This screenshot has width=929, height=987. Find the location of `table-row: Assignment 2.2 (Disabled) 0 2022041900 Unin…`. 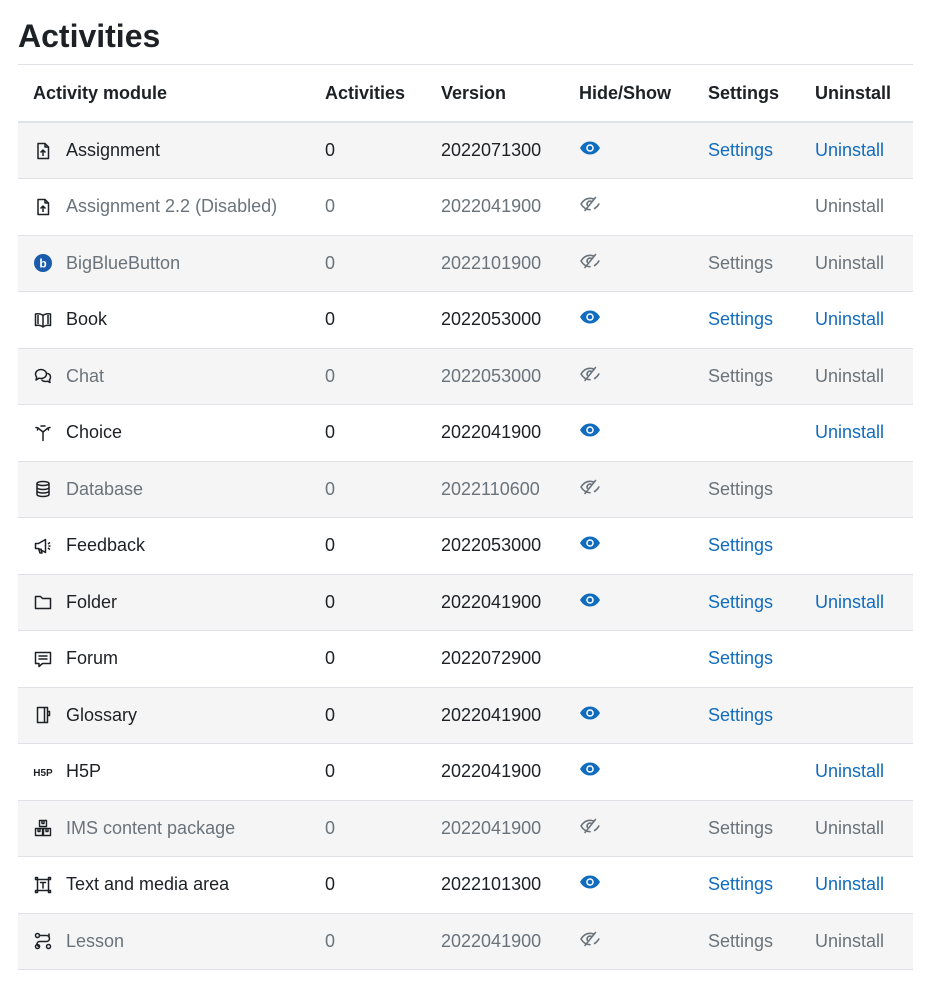

table-row: Assignment 2.2 (Disabled) 0 2022041900 Unin… is located at coordinates (465, 207).